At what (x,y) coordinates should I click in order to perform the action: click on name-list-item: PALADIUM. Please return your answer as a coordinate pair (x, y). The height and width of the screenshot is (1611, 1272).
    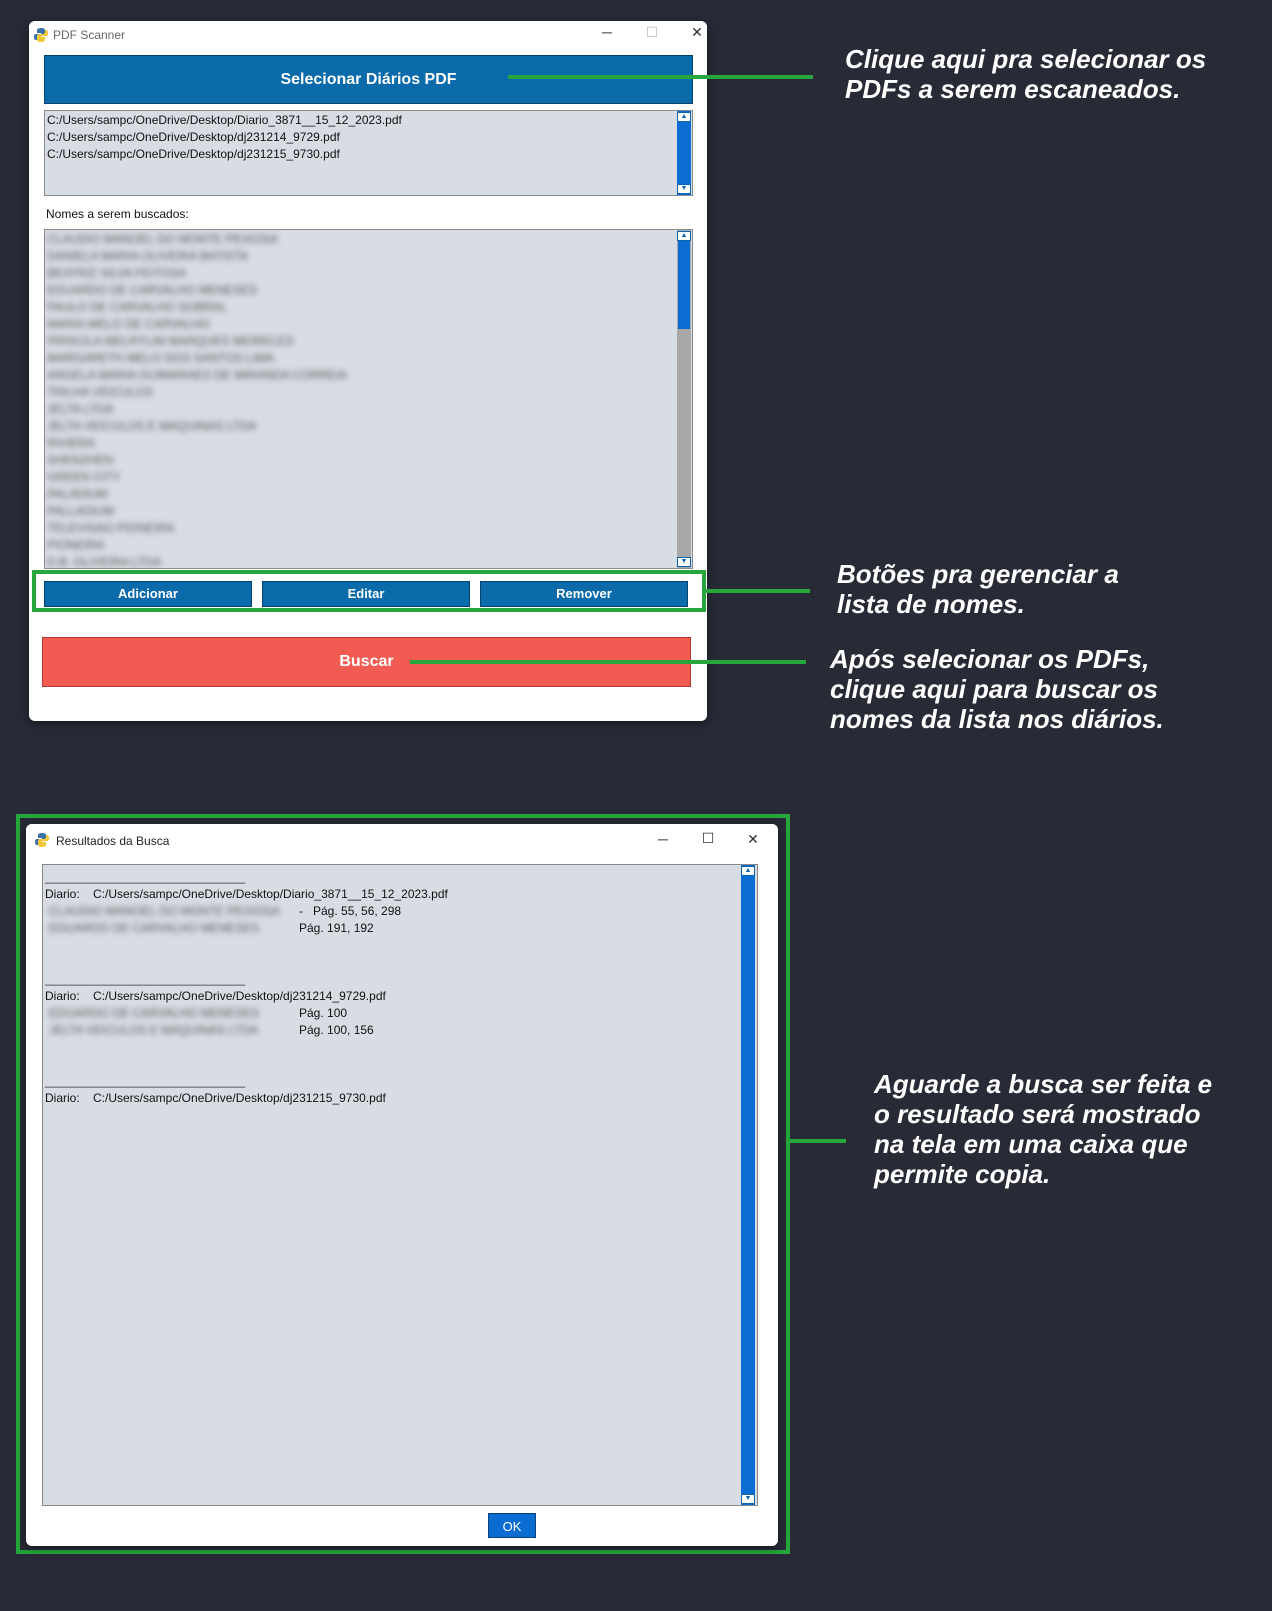
    Looking at the image, I should click on (360, 494).